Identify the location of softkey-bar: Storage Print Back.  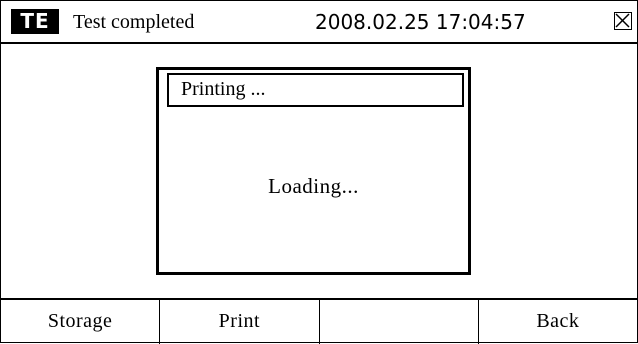
(319, 321).